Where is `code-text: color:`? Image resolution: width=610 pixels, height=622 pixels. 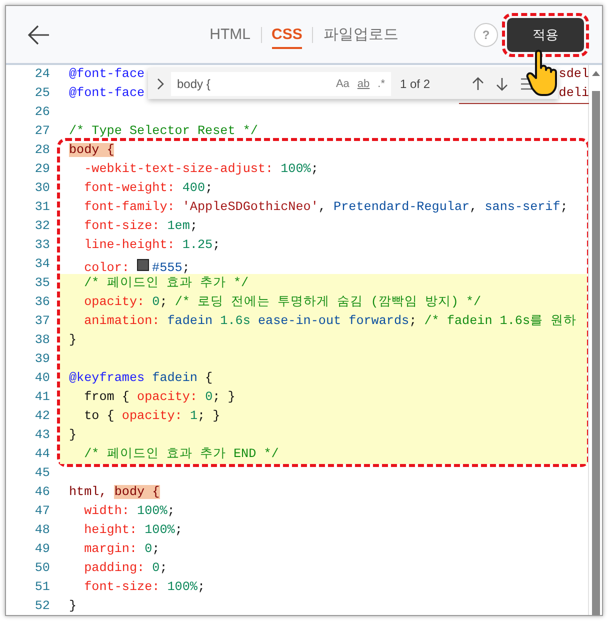
code-text: color: is located at coordinates (106, 268).